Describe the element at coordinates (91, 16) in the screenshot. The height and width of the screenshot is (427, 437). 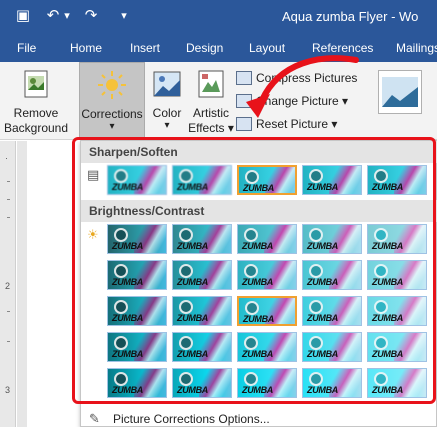
I see `redo-icon: ↷` at that location.